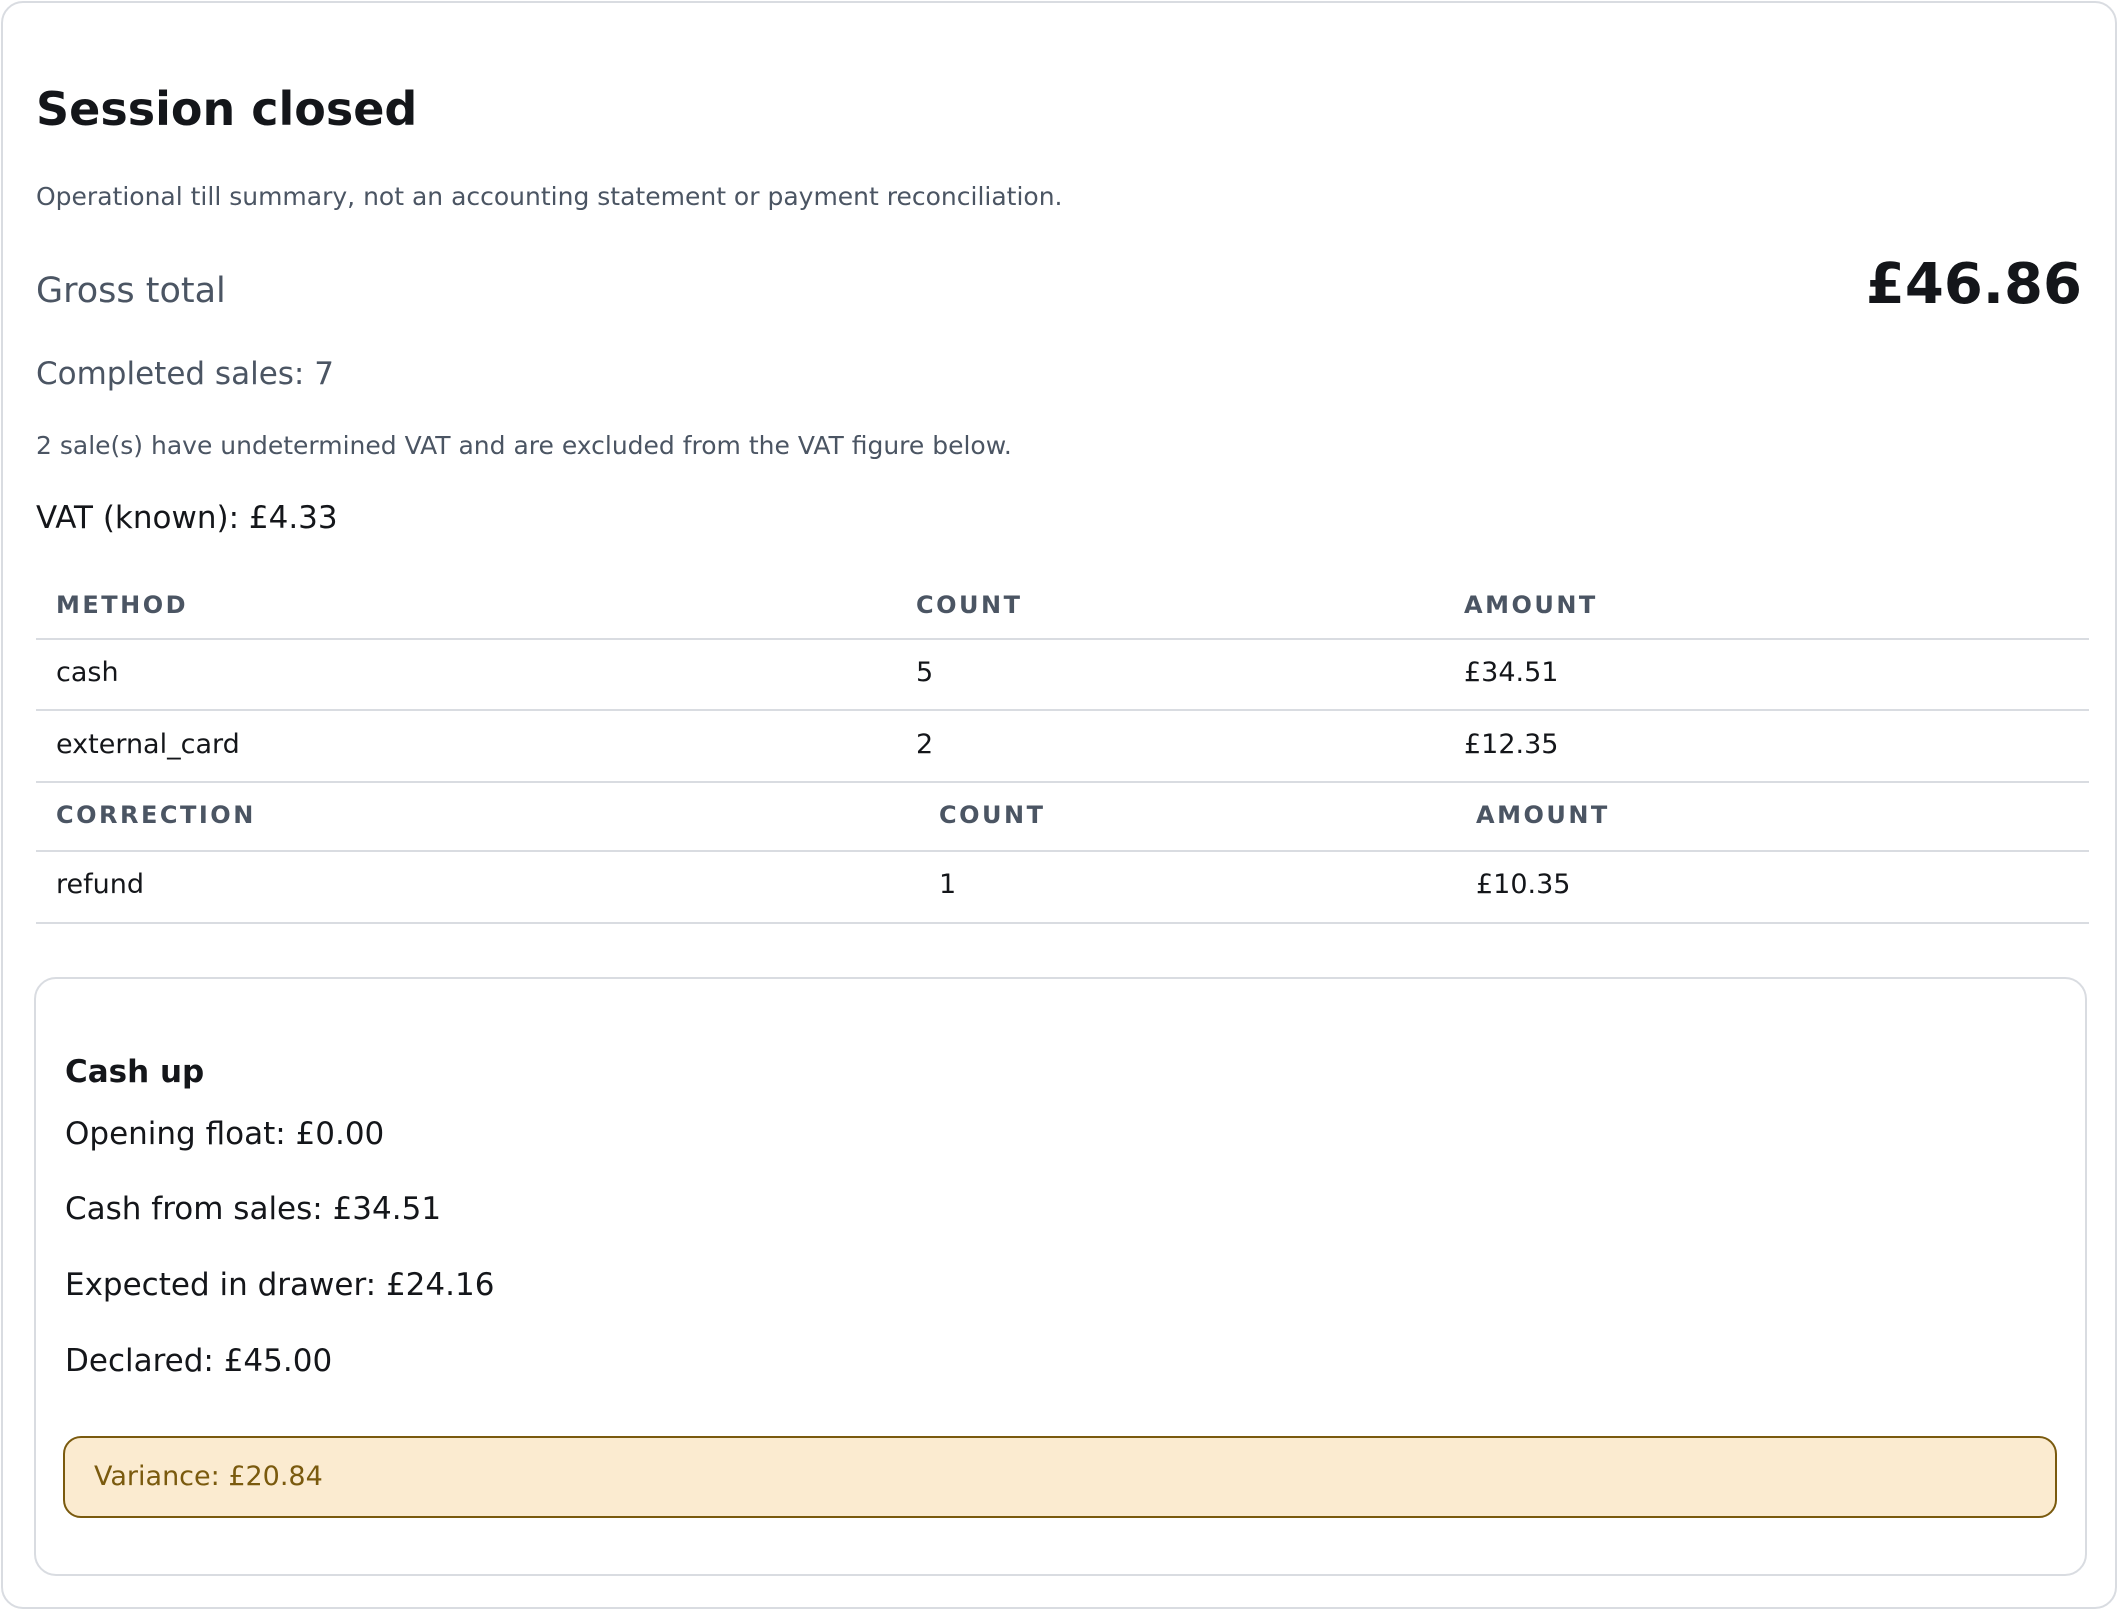  I want to click on column-header-method: METHOD, so click(122, 605).